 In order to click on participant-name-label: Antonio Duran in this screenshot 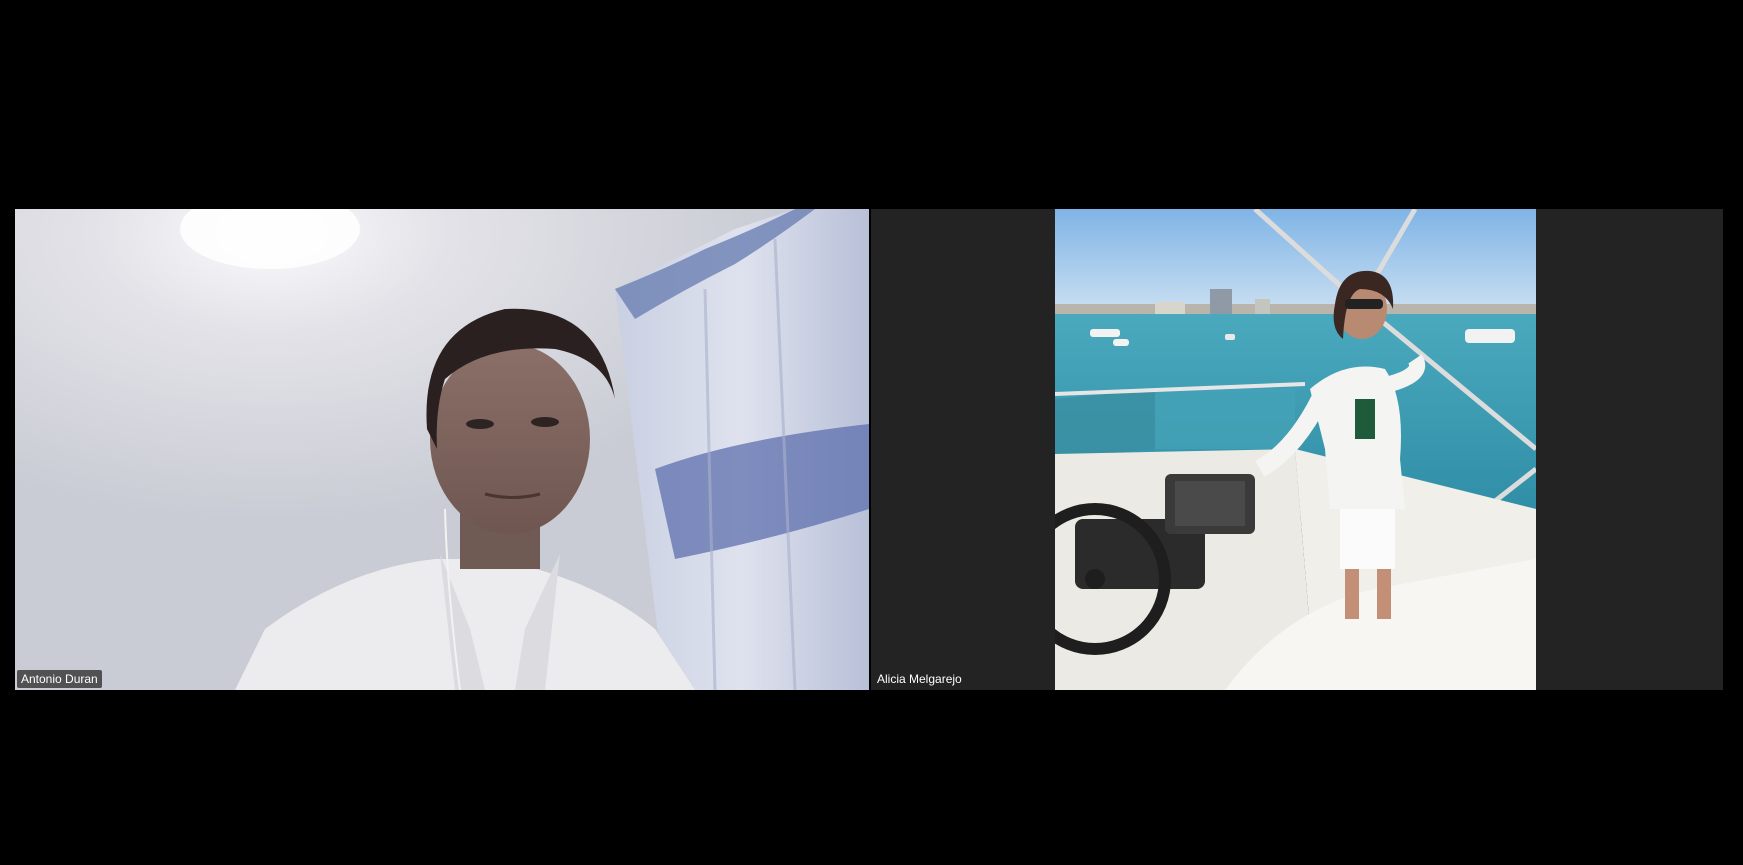, I will do `click(59, 679)`.